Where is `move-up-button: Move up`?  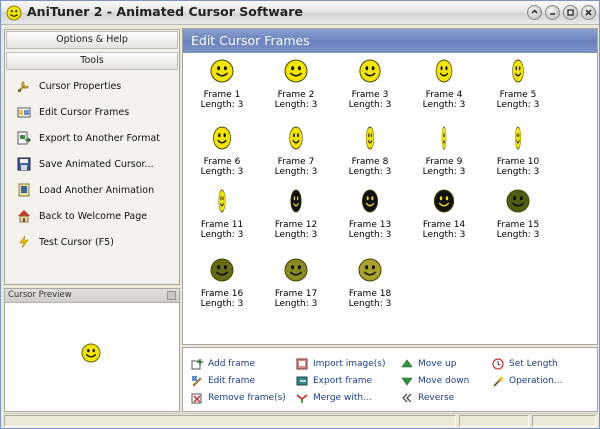 move-up-button: Move up is located at coordinates (428, 364).